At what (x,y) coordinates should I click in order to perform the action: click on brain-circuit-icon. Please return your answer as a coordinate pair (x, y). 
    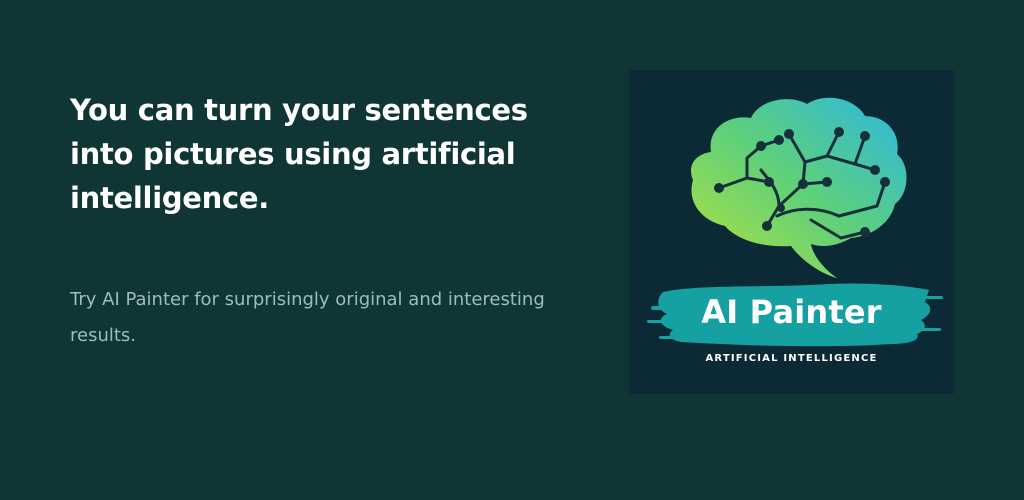
    Looking at the image, I should click on (795, 222).